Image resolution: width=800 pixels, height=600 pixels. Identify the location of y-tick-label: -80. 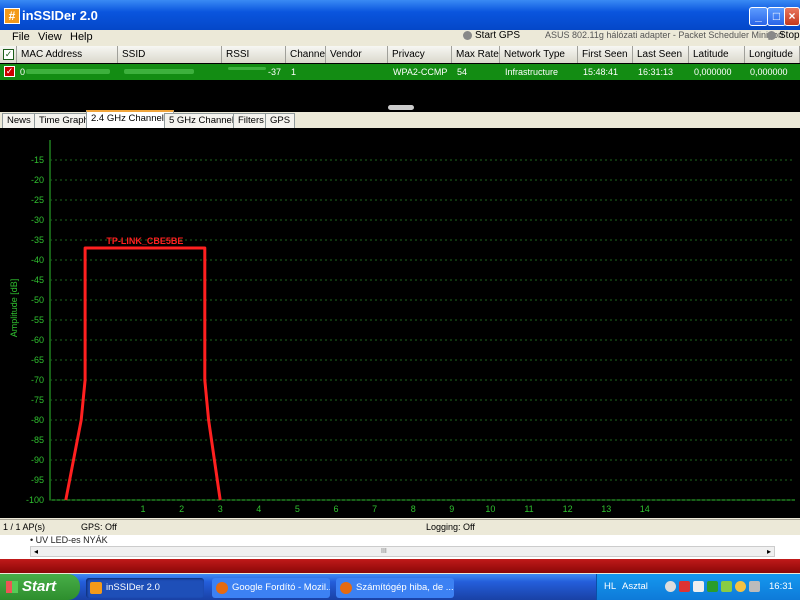
(37, 420).